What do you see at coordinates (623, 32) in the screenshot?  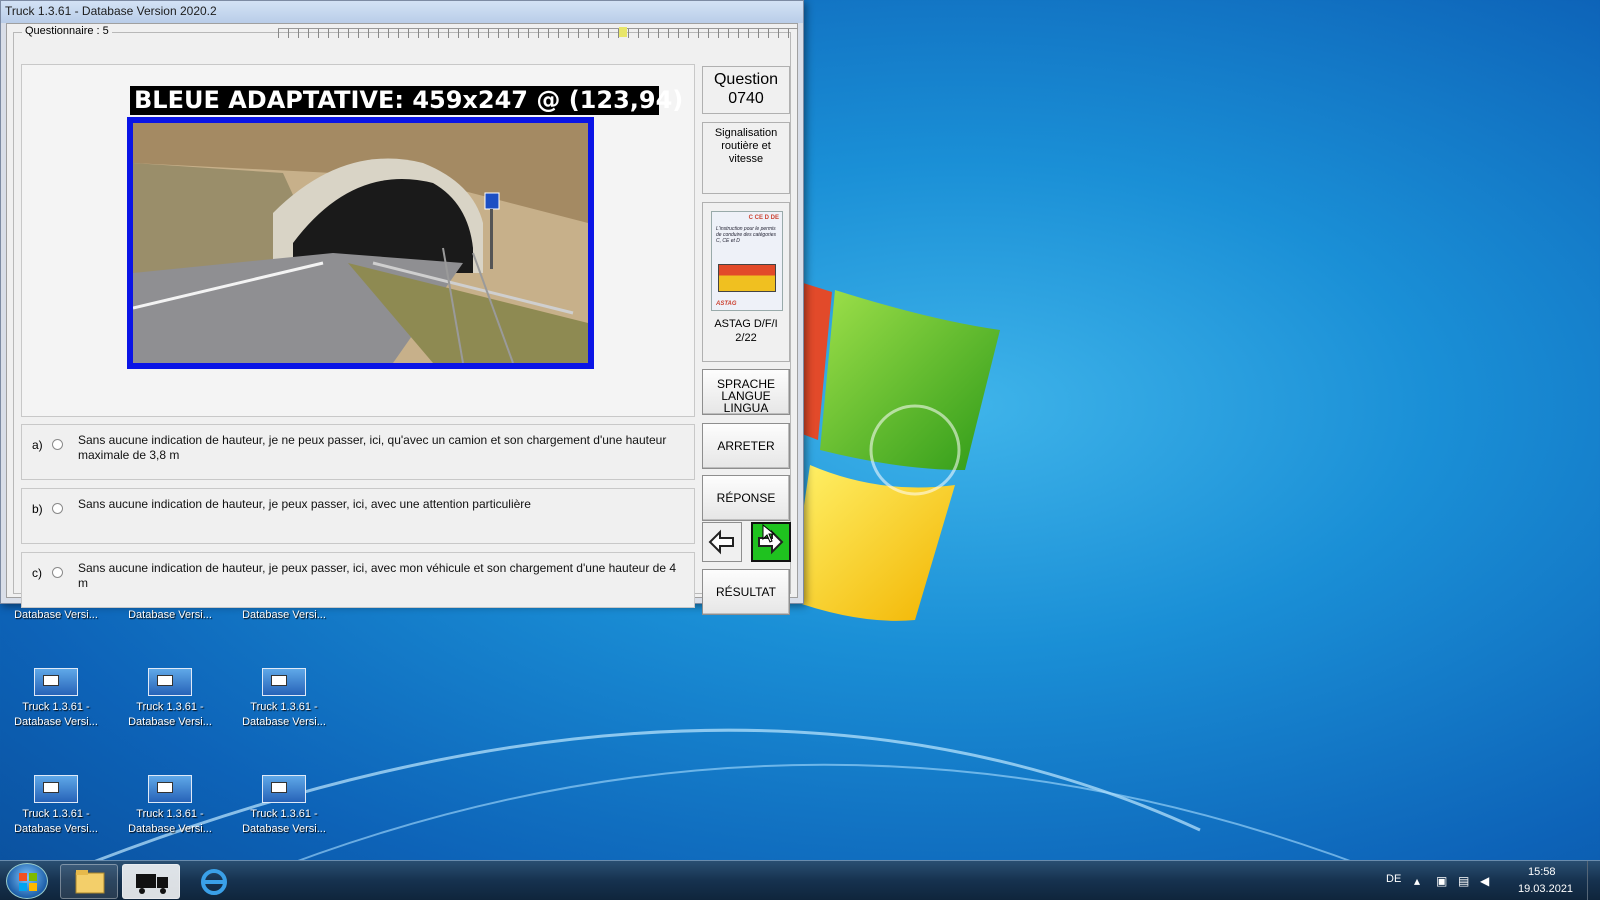 I see `progress-marker` at bounding box center [623, 32].